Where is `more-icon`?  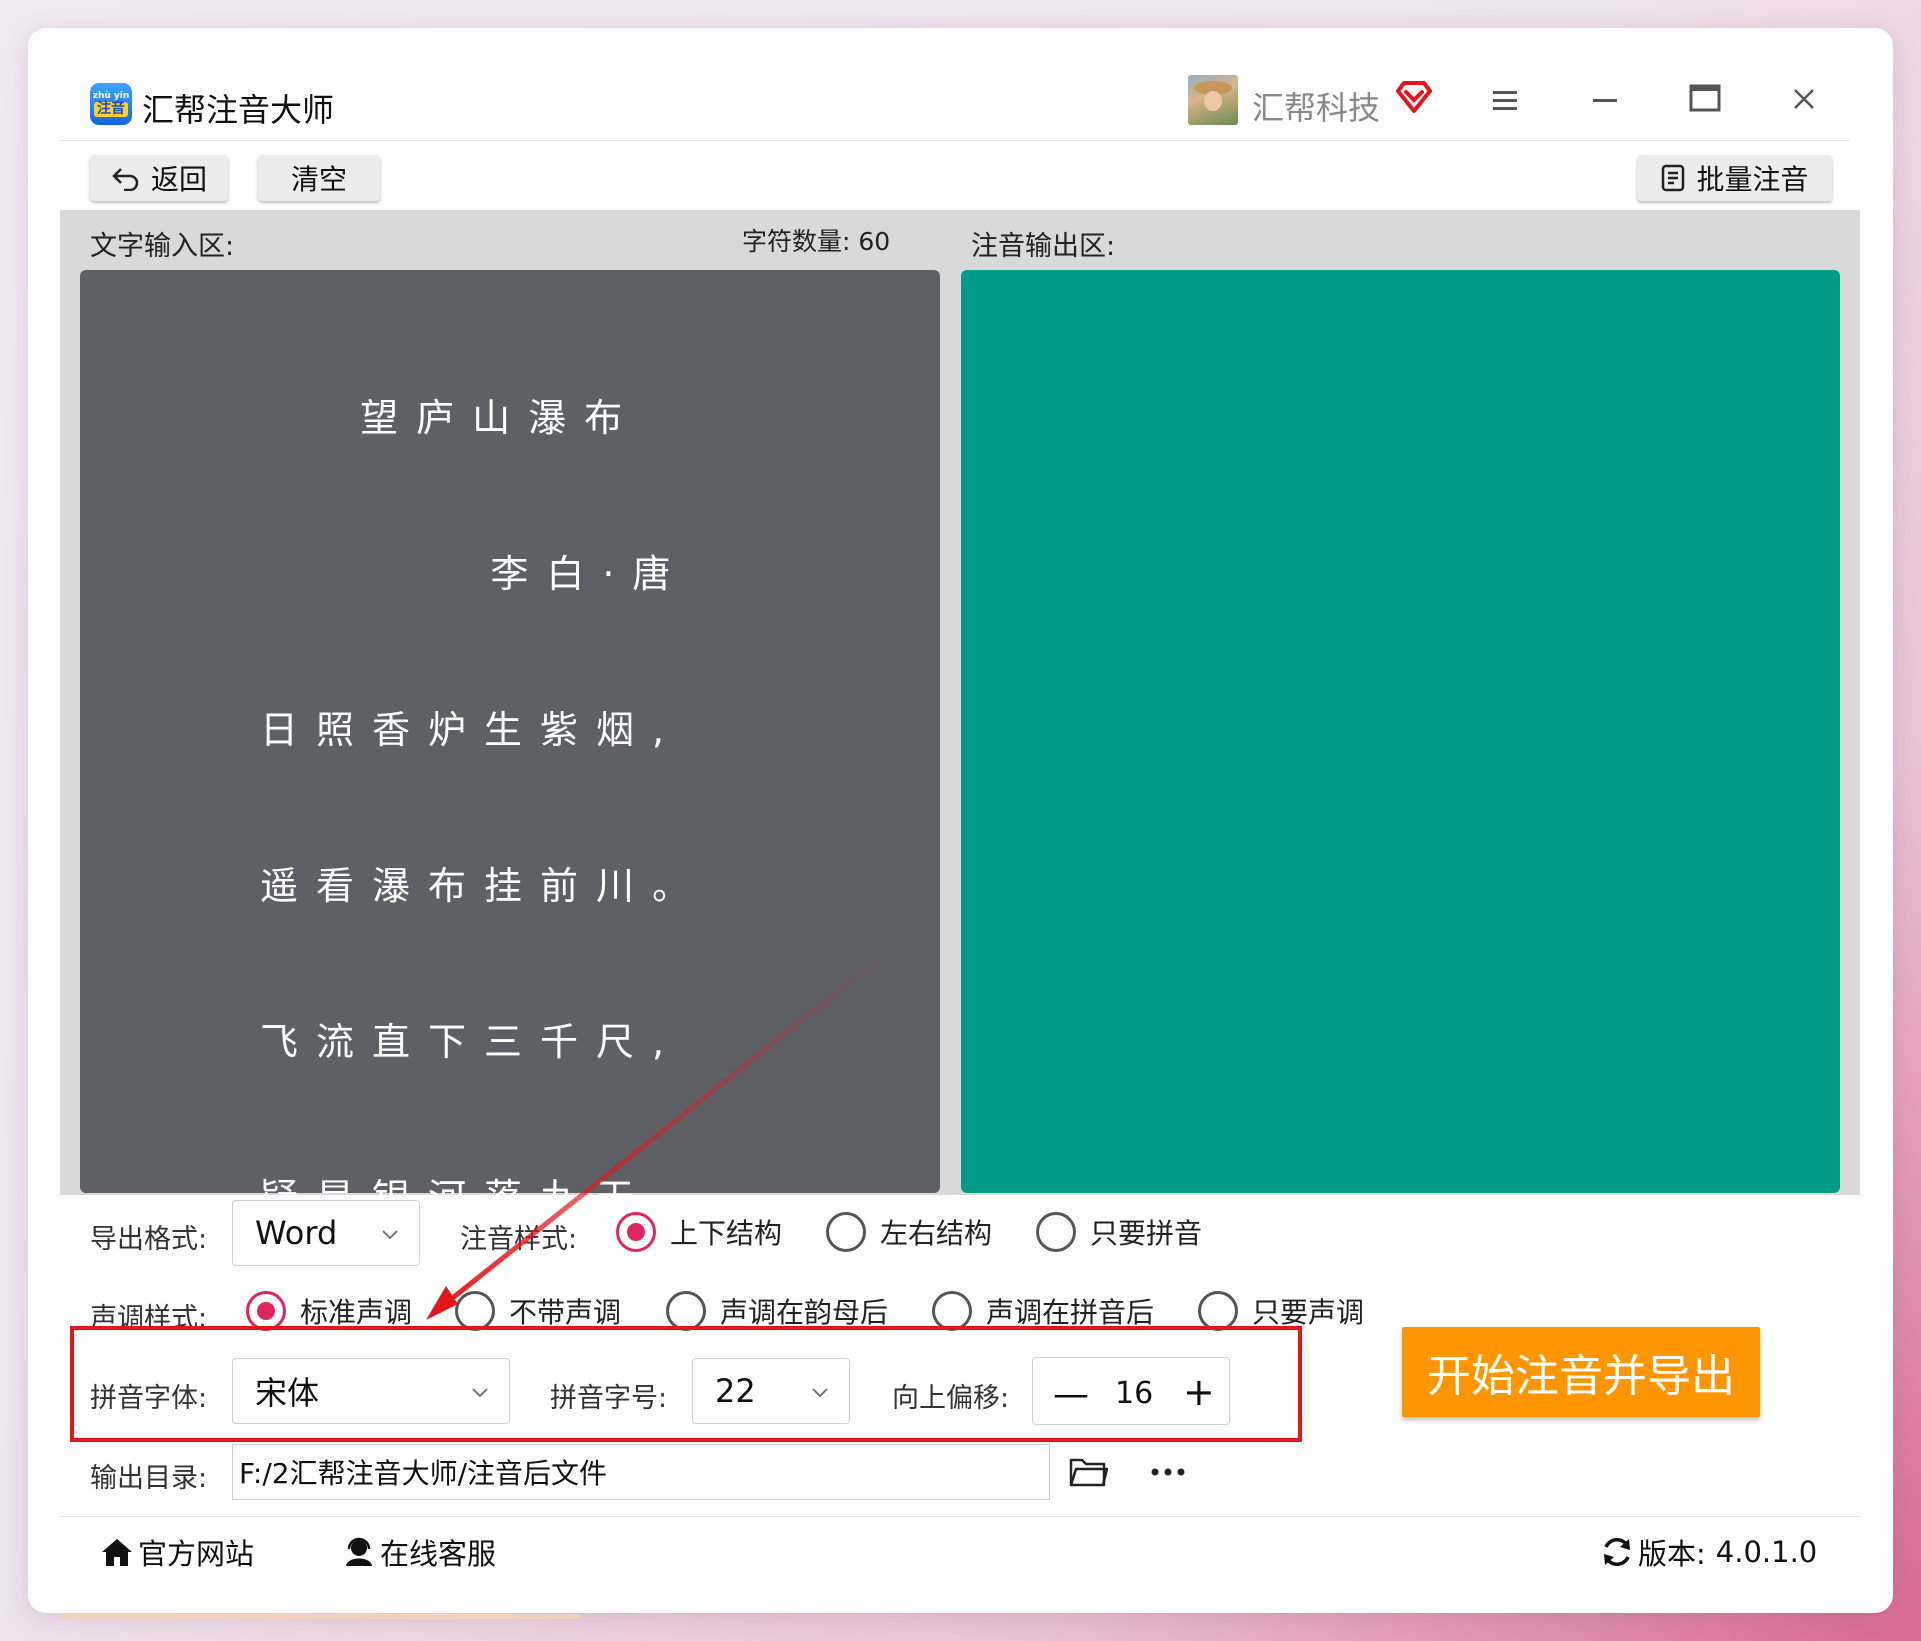
more-icon is located at coordinates (1168, 1472).